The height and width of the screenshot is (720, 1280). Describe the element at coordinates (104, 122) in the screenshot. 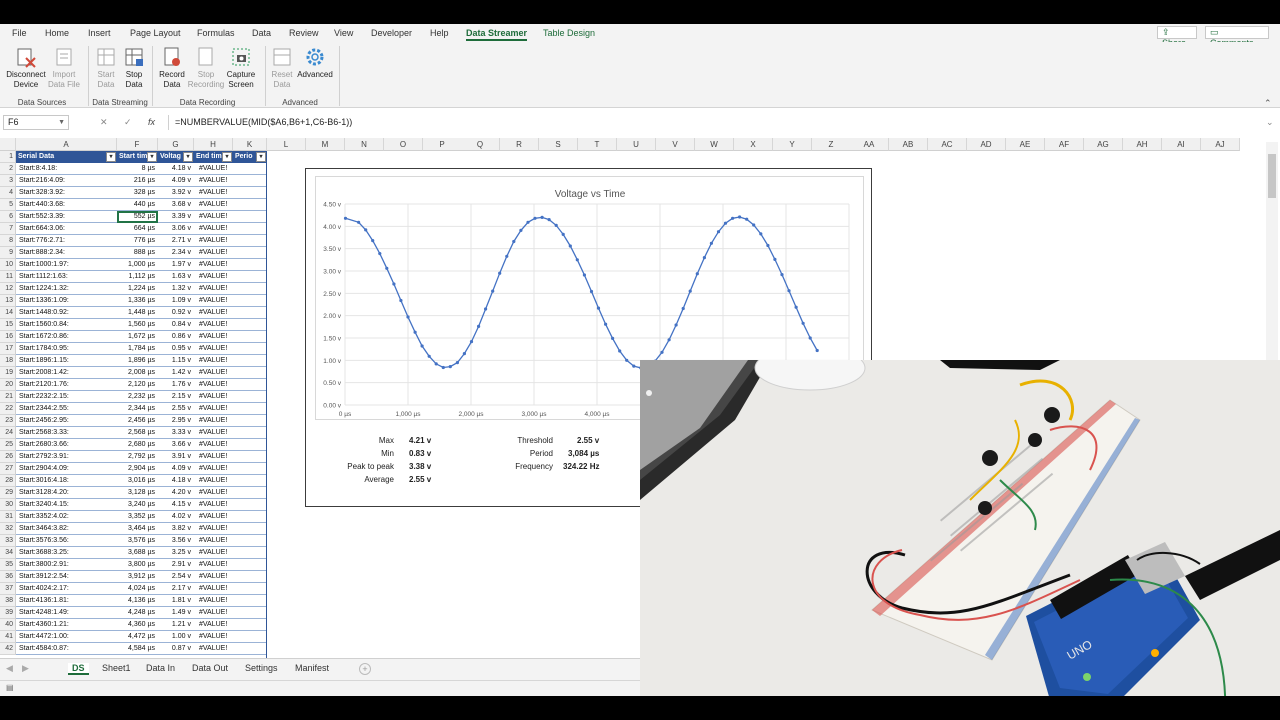

I see `cancel-icon: ✕` at that location.